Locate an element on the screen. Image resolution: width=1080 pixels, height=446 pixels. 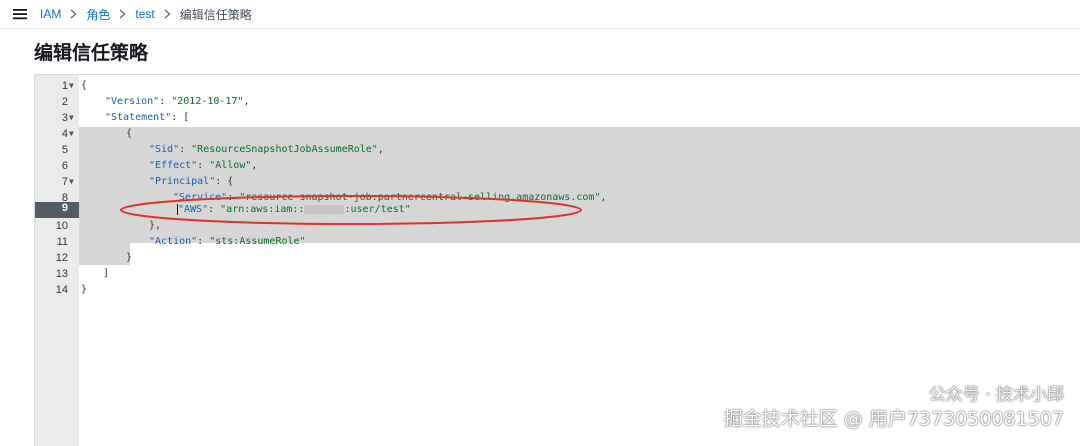
wechat-icon is located at coordinates (910, 393).